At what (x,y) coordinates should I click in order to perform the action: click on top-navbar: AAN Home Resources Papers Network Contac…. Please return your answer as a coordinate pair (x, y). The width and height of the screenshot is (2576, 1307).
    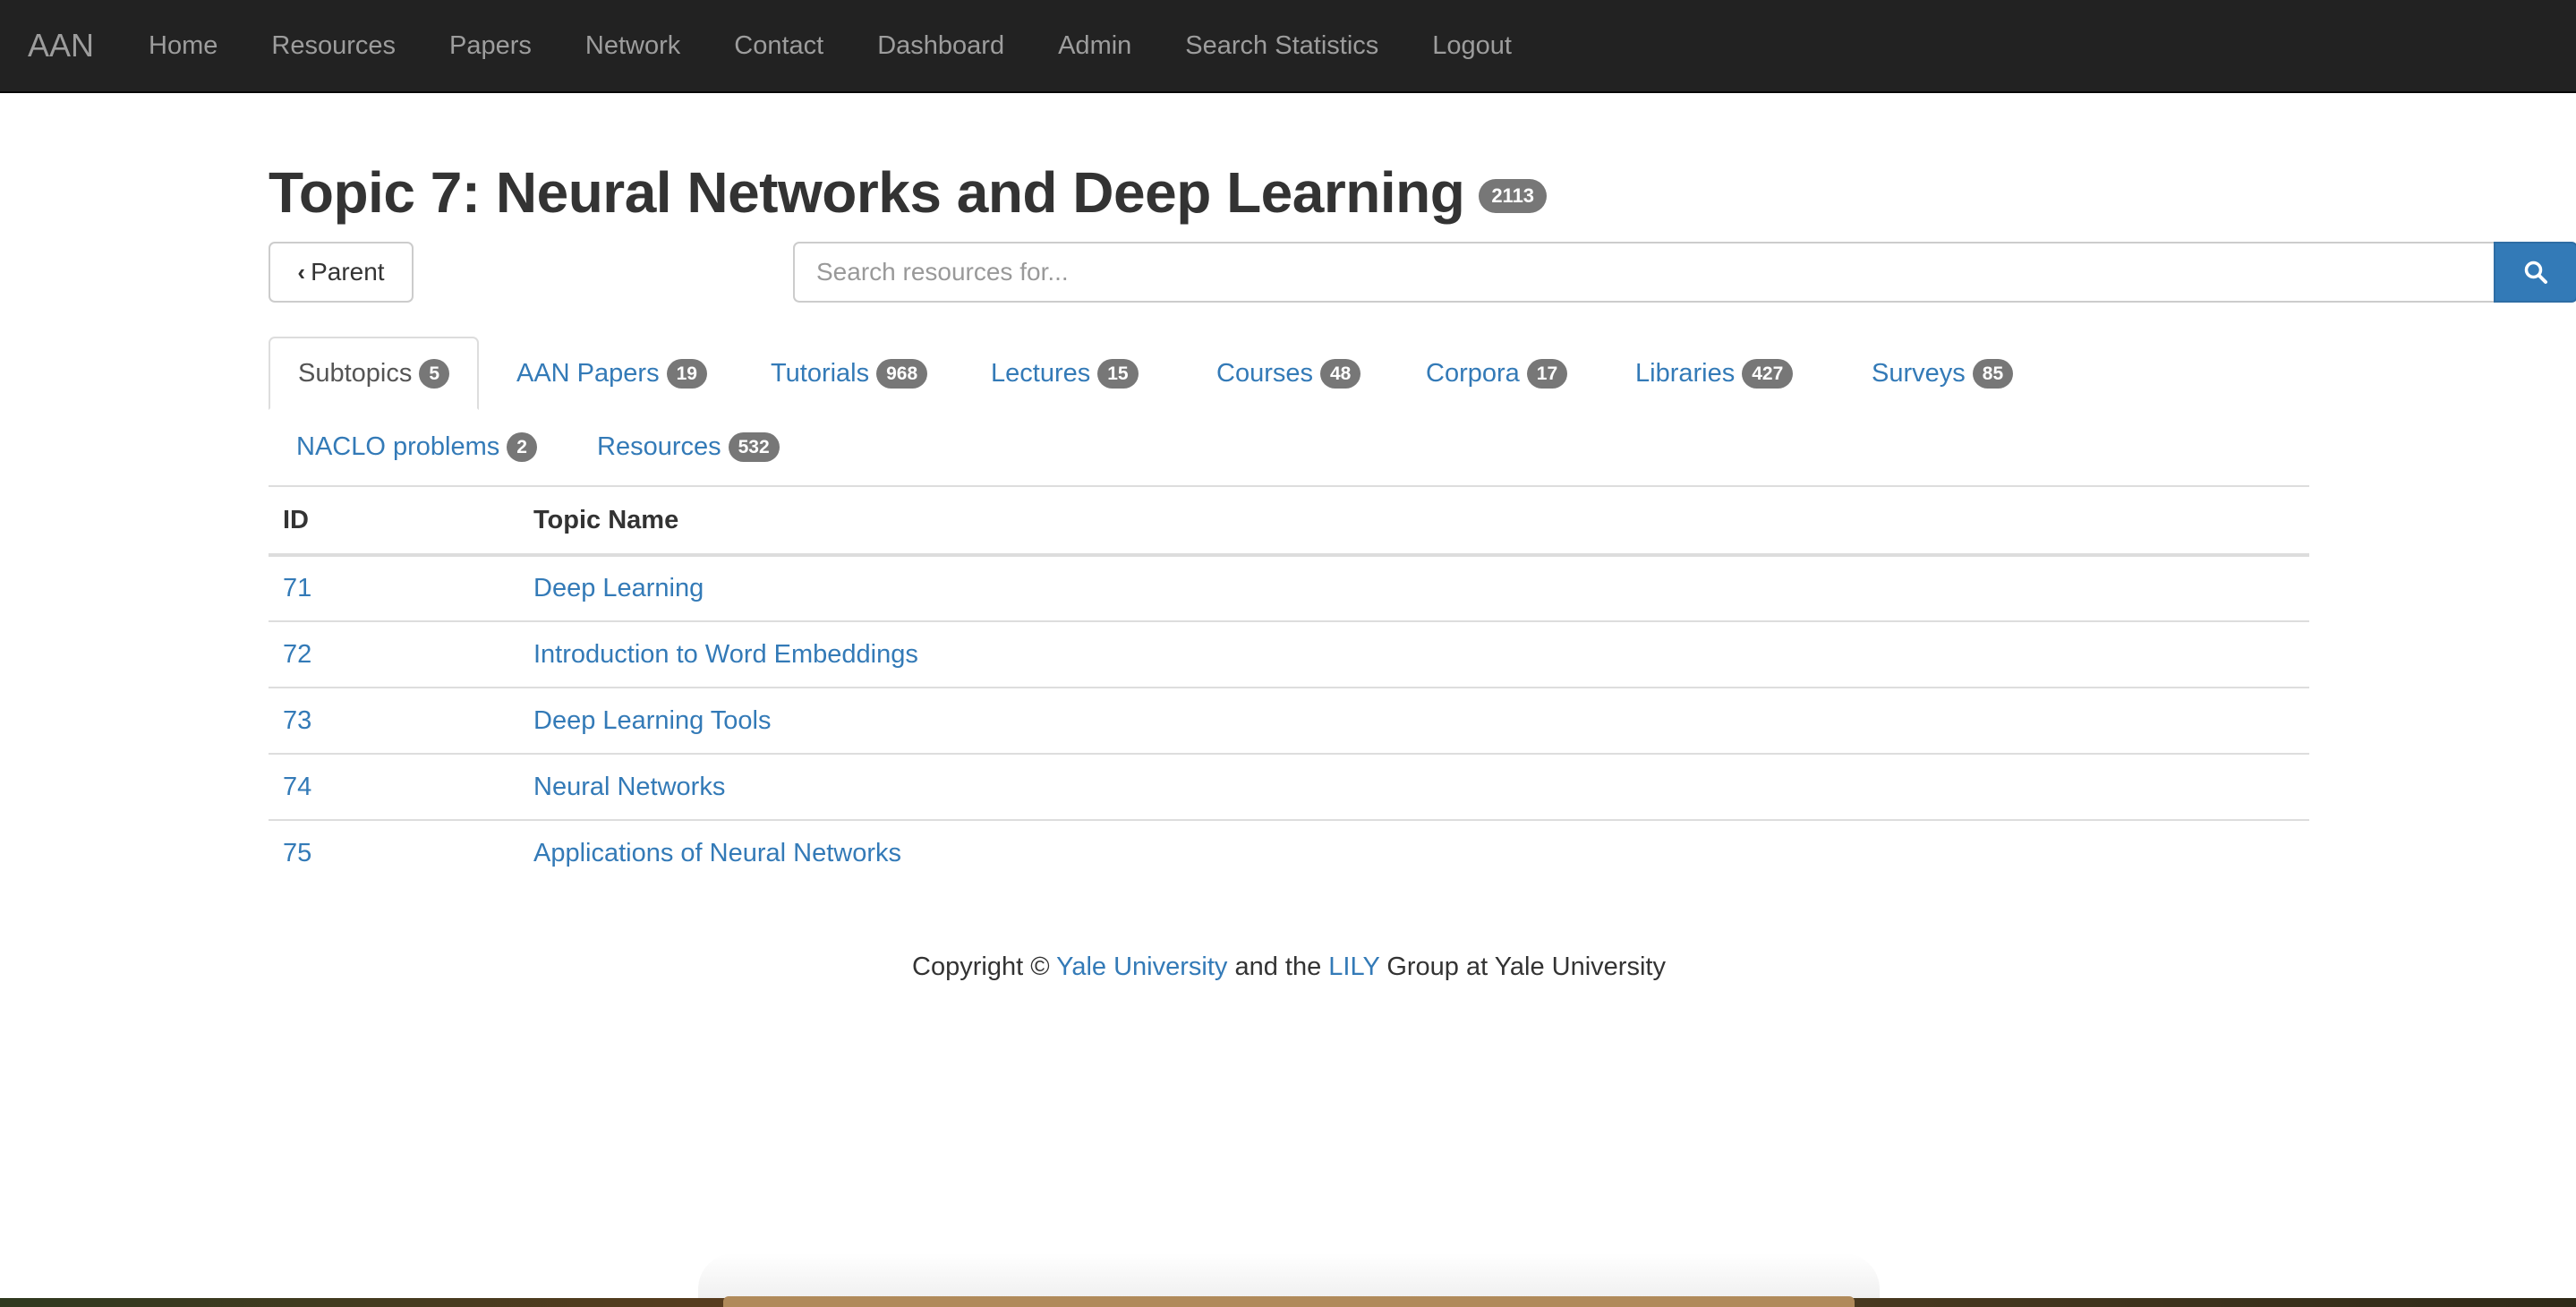
    Looking at the image, I should click on (1288, 46).